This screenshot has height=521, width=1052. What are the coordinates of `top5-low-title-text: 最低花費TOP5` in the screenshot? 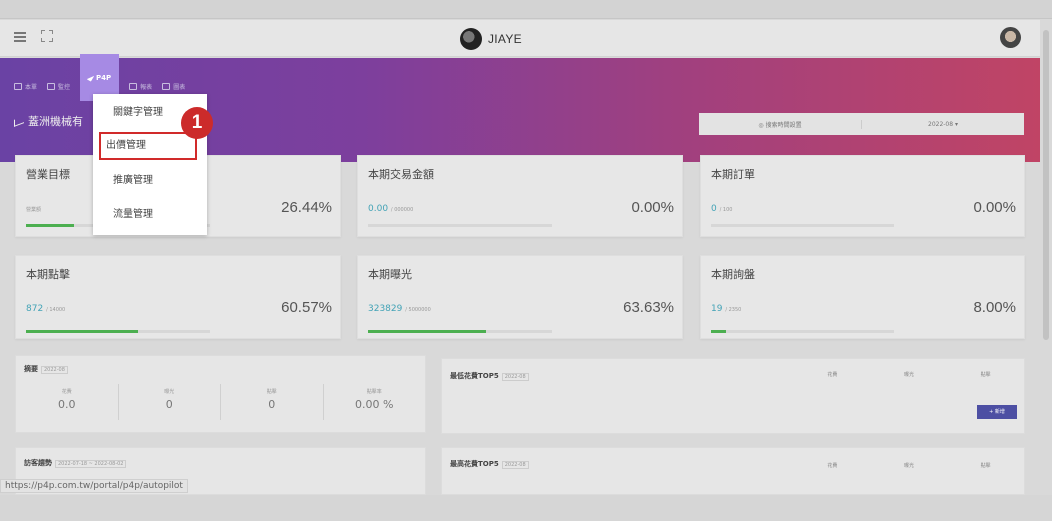 It's located at (474, 376).